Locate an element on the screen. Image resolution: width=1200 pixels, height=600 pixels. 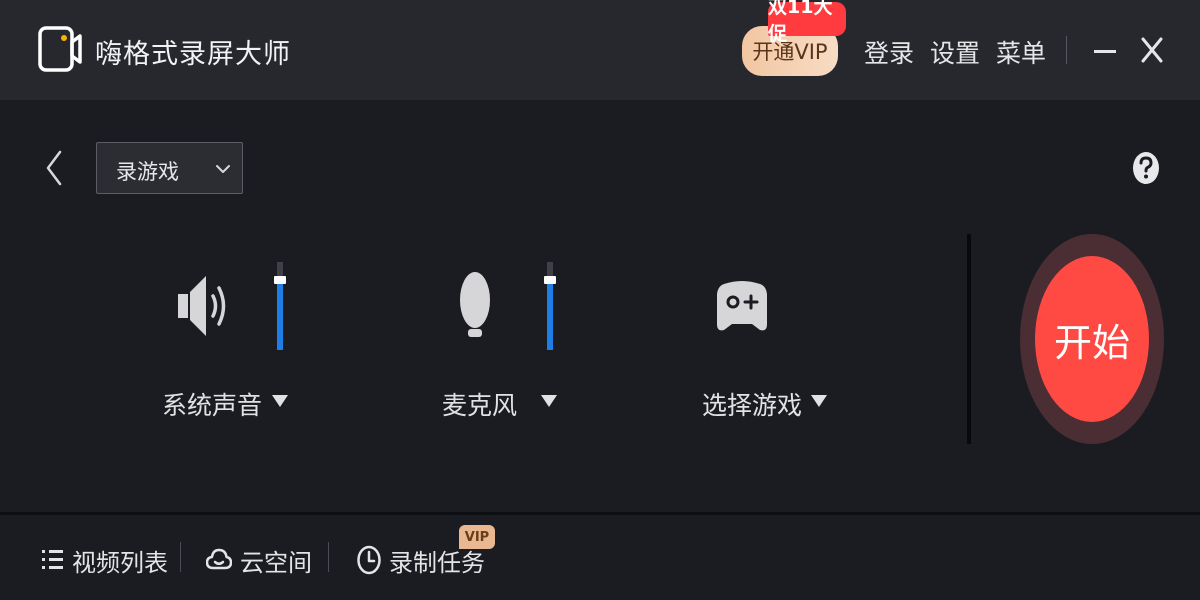
login-link: 登录 is located at coordinates (889, 52).